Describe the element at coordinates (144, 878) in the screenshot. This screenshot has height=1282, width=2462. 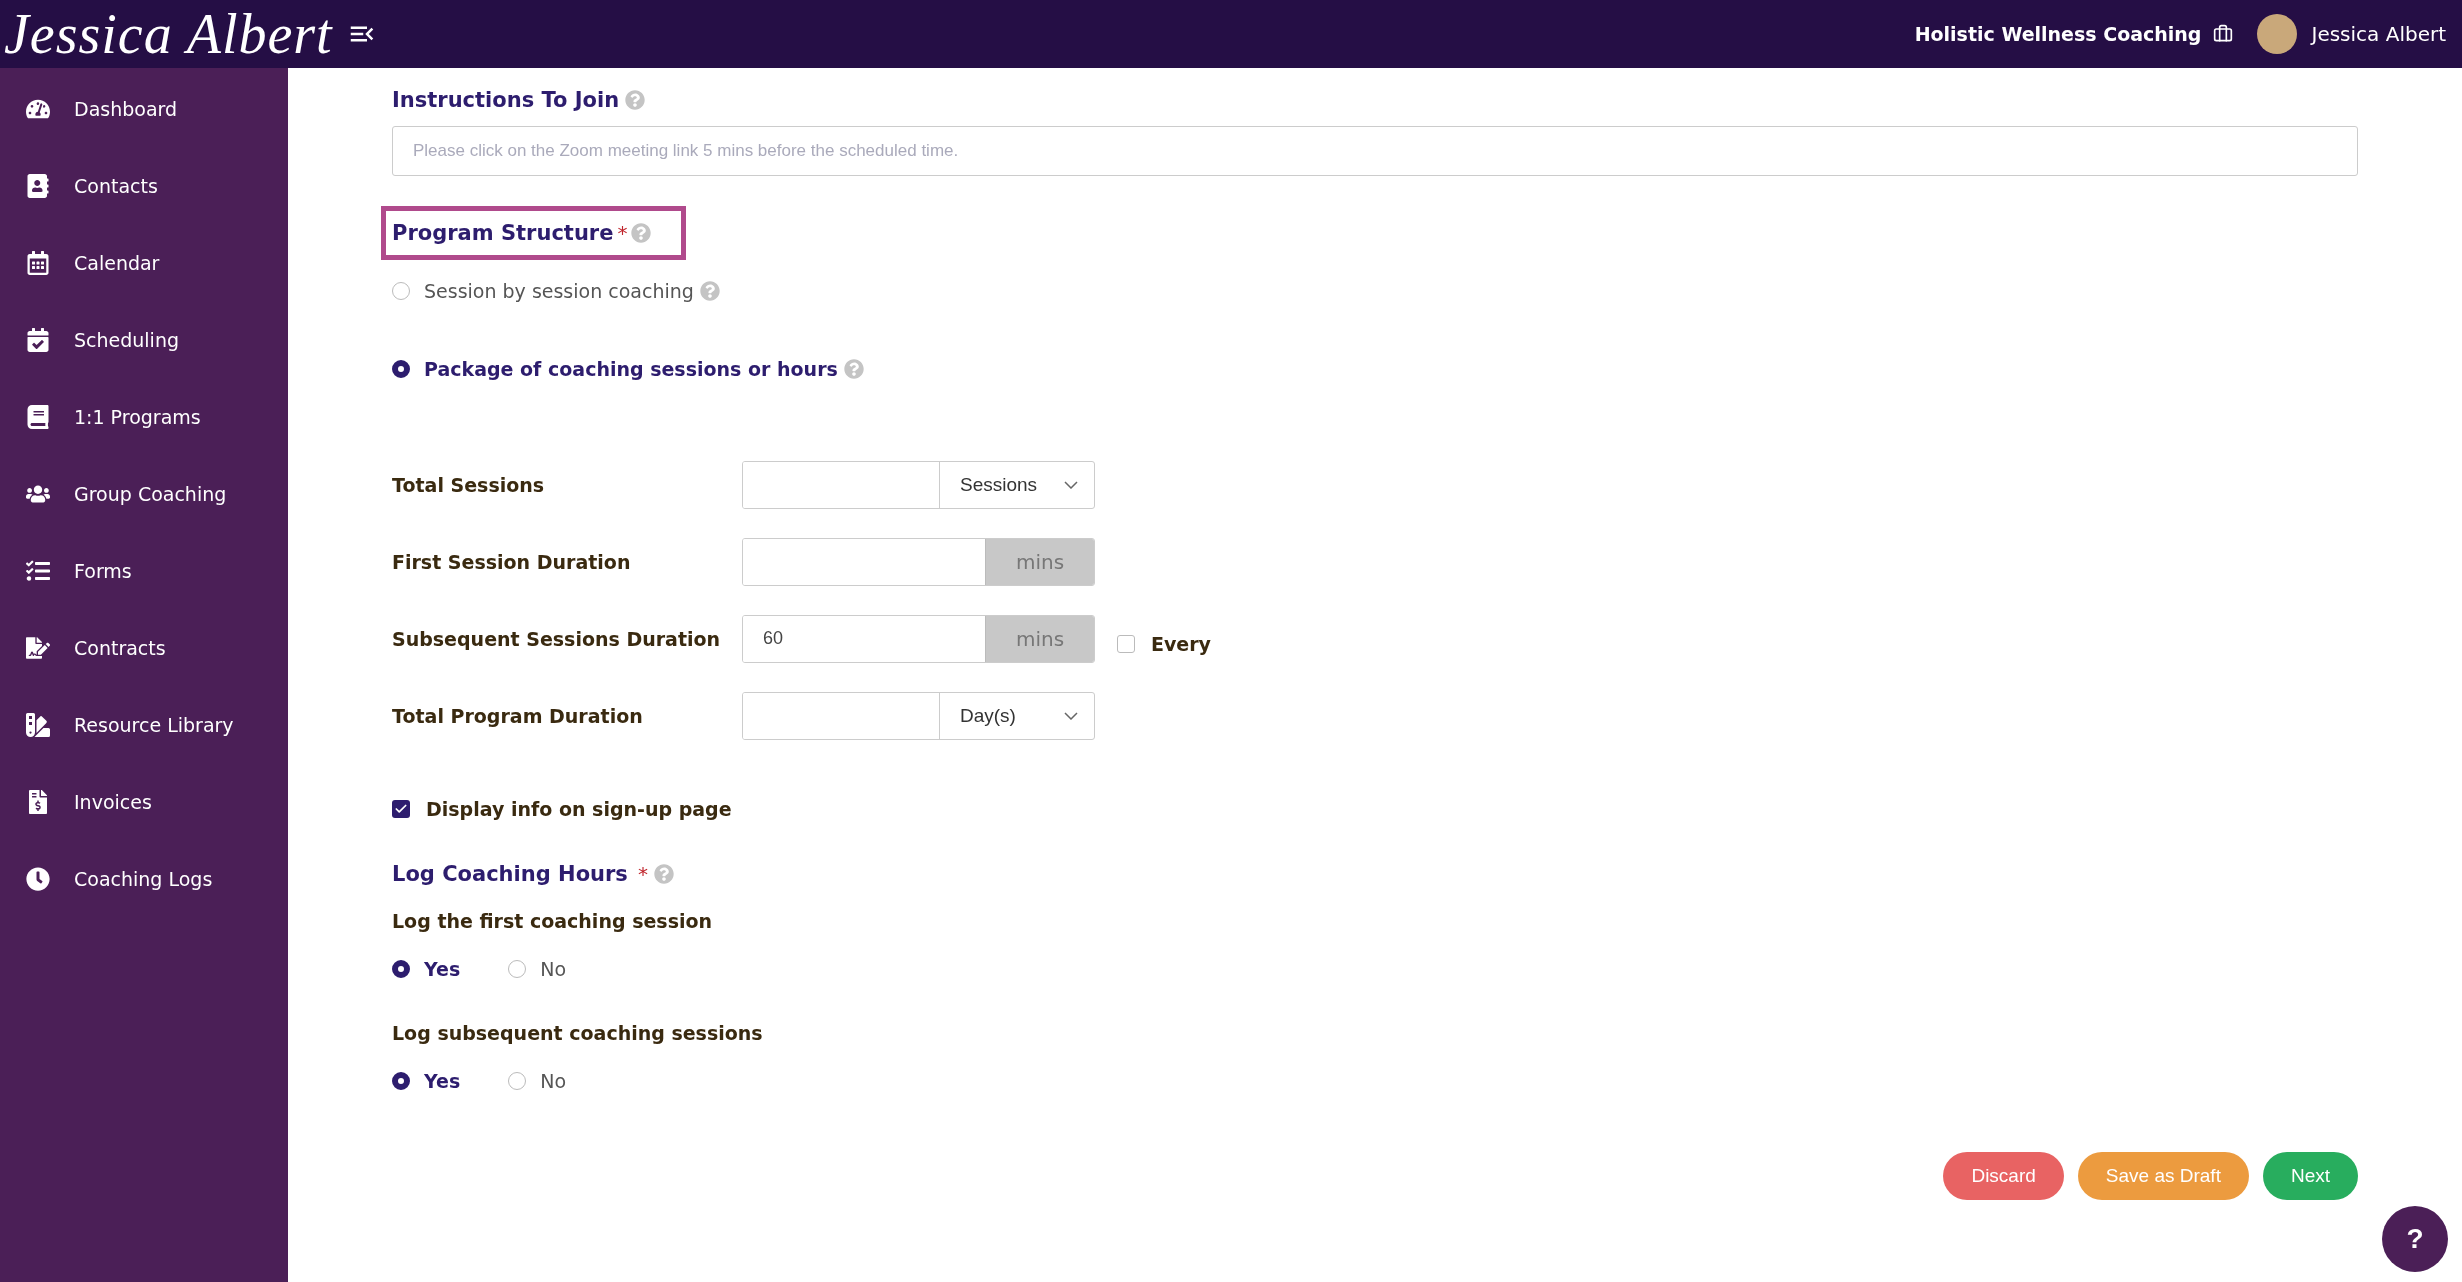
I see `sidebar-item: Coaching Logs` at that location.